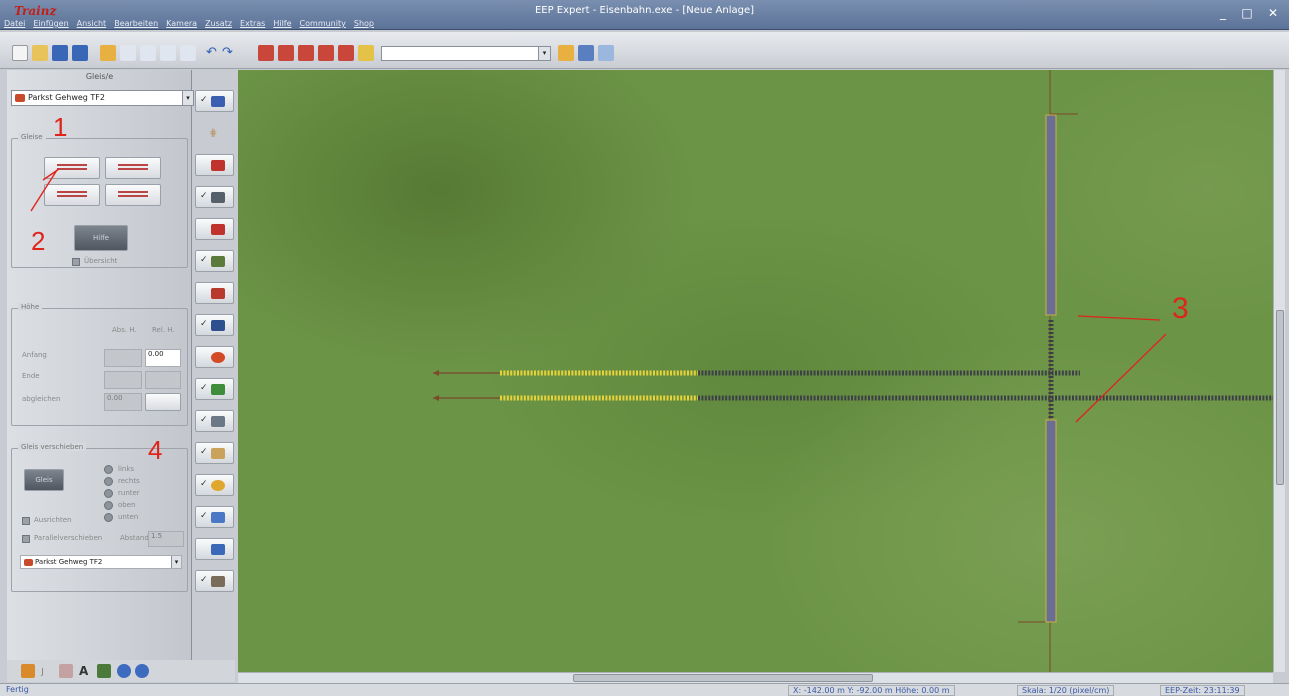 The height and width of the screenshot is (696, 1289). I want to click on category-tram, so click(214, 229).